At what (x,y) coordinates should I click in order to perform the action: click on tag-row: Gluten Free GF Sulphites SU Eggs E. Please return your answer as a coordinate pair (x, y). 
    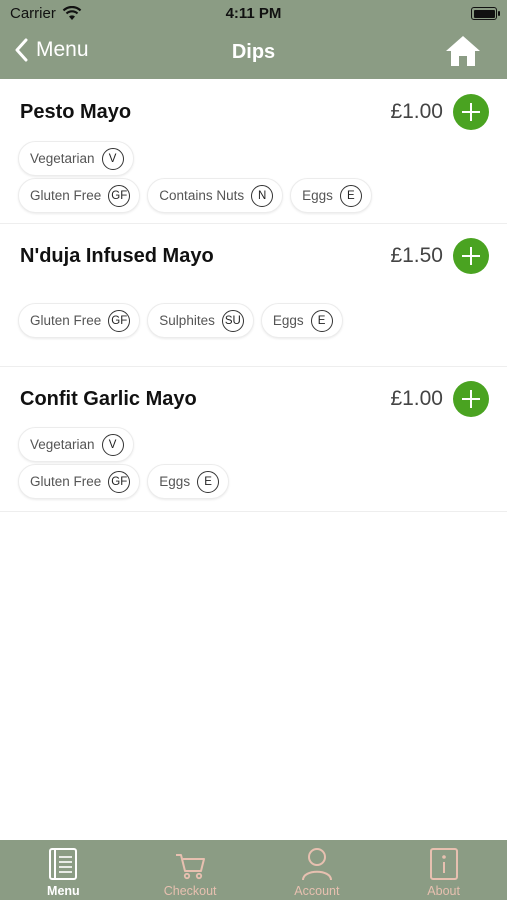
    Looking at the image, I should click on (180, 320).